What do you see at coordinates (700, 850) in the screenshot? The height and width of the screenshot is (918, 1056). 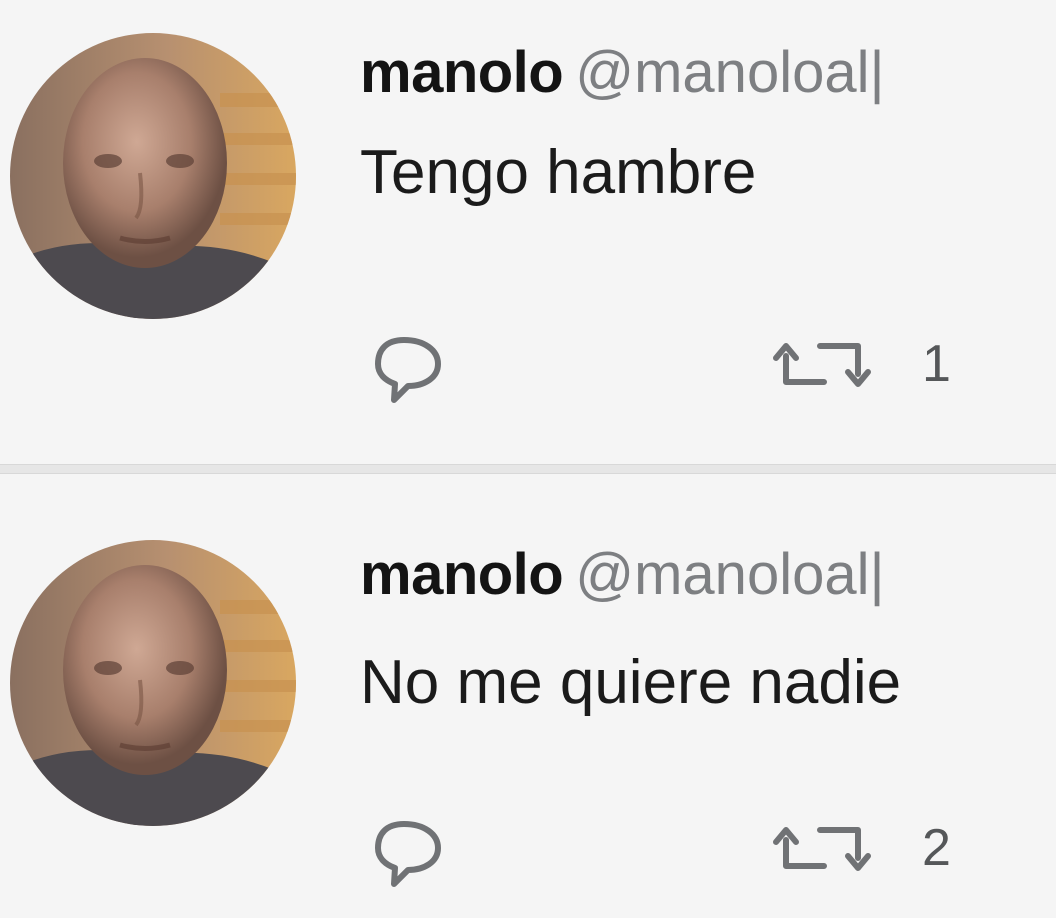 I see `tweet-actions: 2` at bounding box center [700, 850].